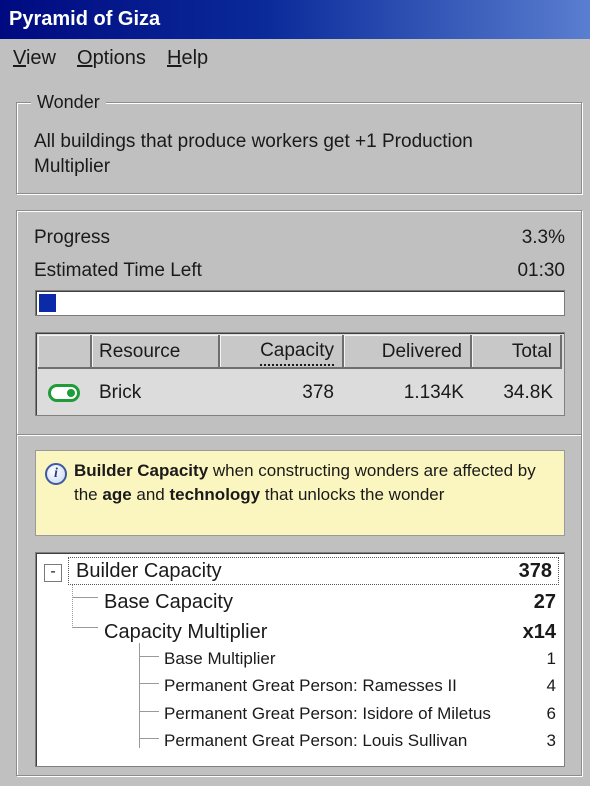 The image size is (590, 786). What do you see at coordinates (85, 19) in the screenshot?
I see `window-title: Pyramid of Giza` at bounding box center [85, 19].